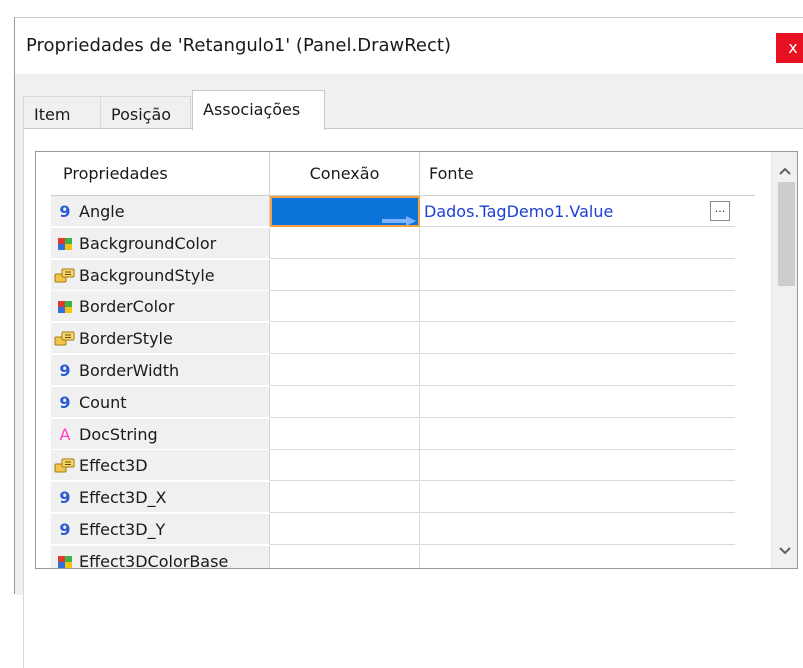 This screenshot has width=803, height=668. Describe the element at coordinates (258, 110) in the screenshot. I see `tab-associacoes: Associações` at that location.